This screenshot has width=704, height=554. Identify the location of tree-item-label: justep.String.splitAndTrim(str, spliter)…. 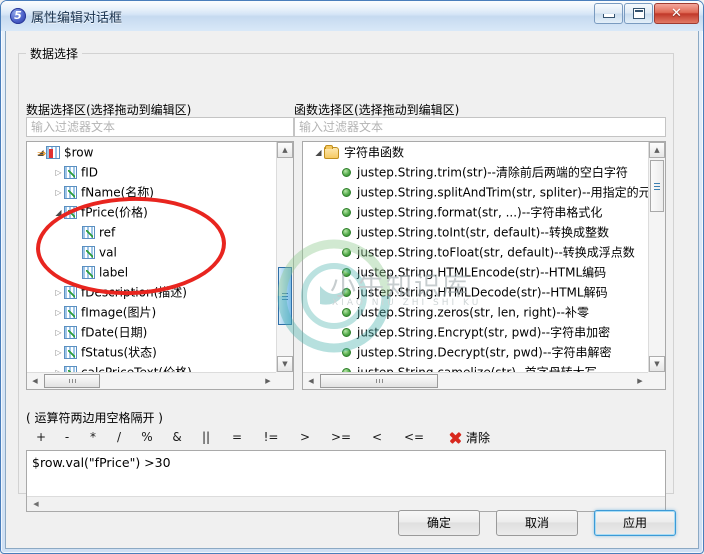
(502, 192).